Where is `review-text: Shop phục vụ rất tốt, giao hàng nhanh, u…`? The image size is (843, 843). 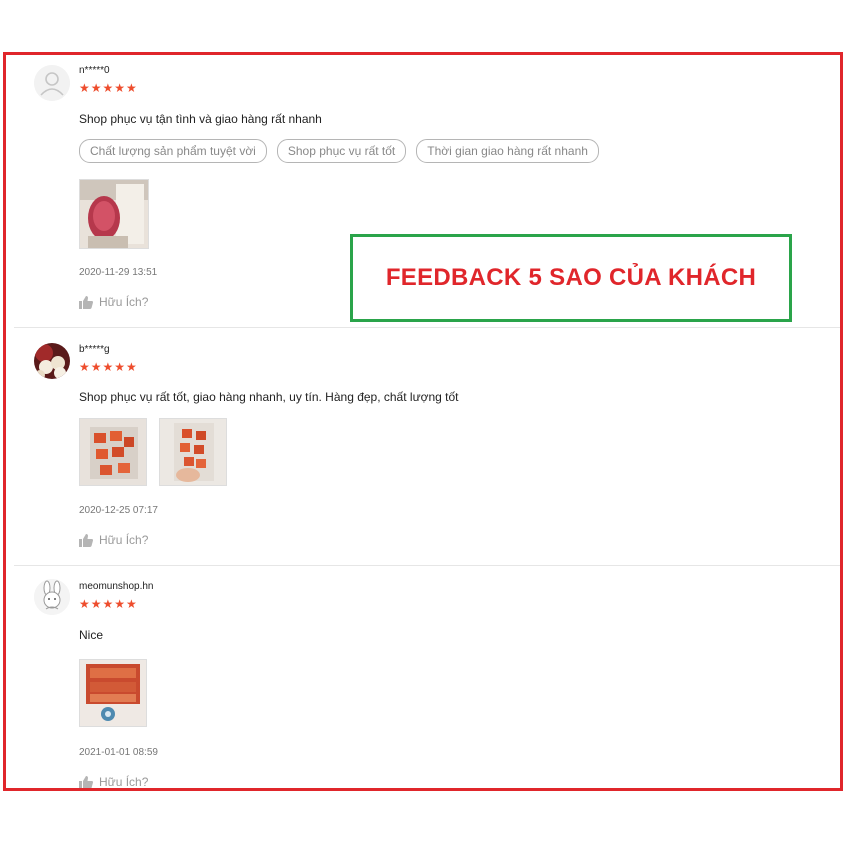 review-text: Shop phục vụ rất tốt, giao hàng nhanh, u… is located at coordinates (269, 397).